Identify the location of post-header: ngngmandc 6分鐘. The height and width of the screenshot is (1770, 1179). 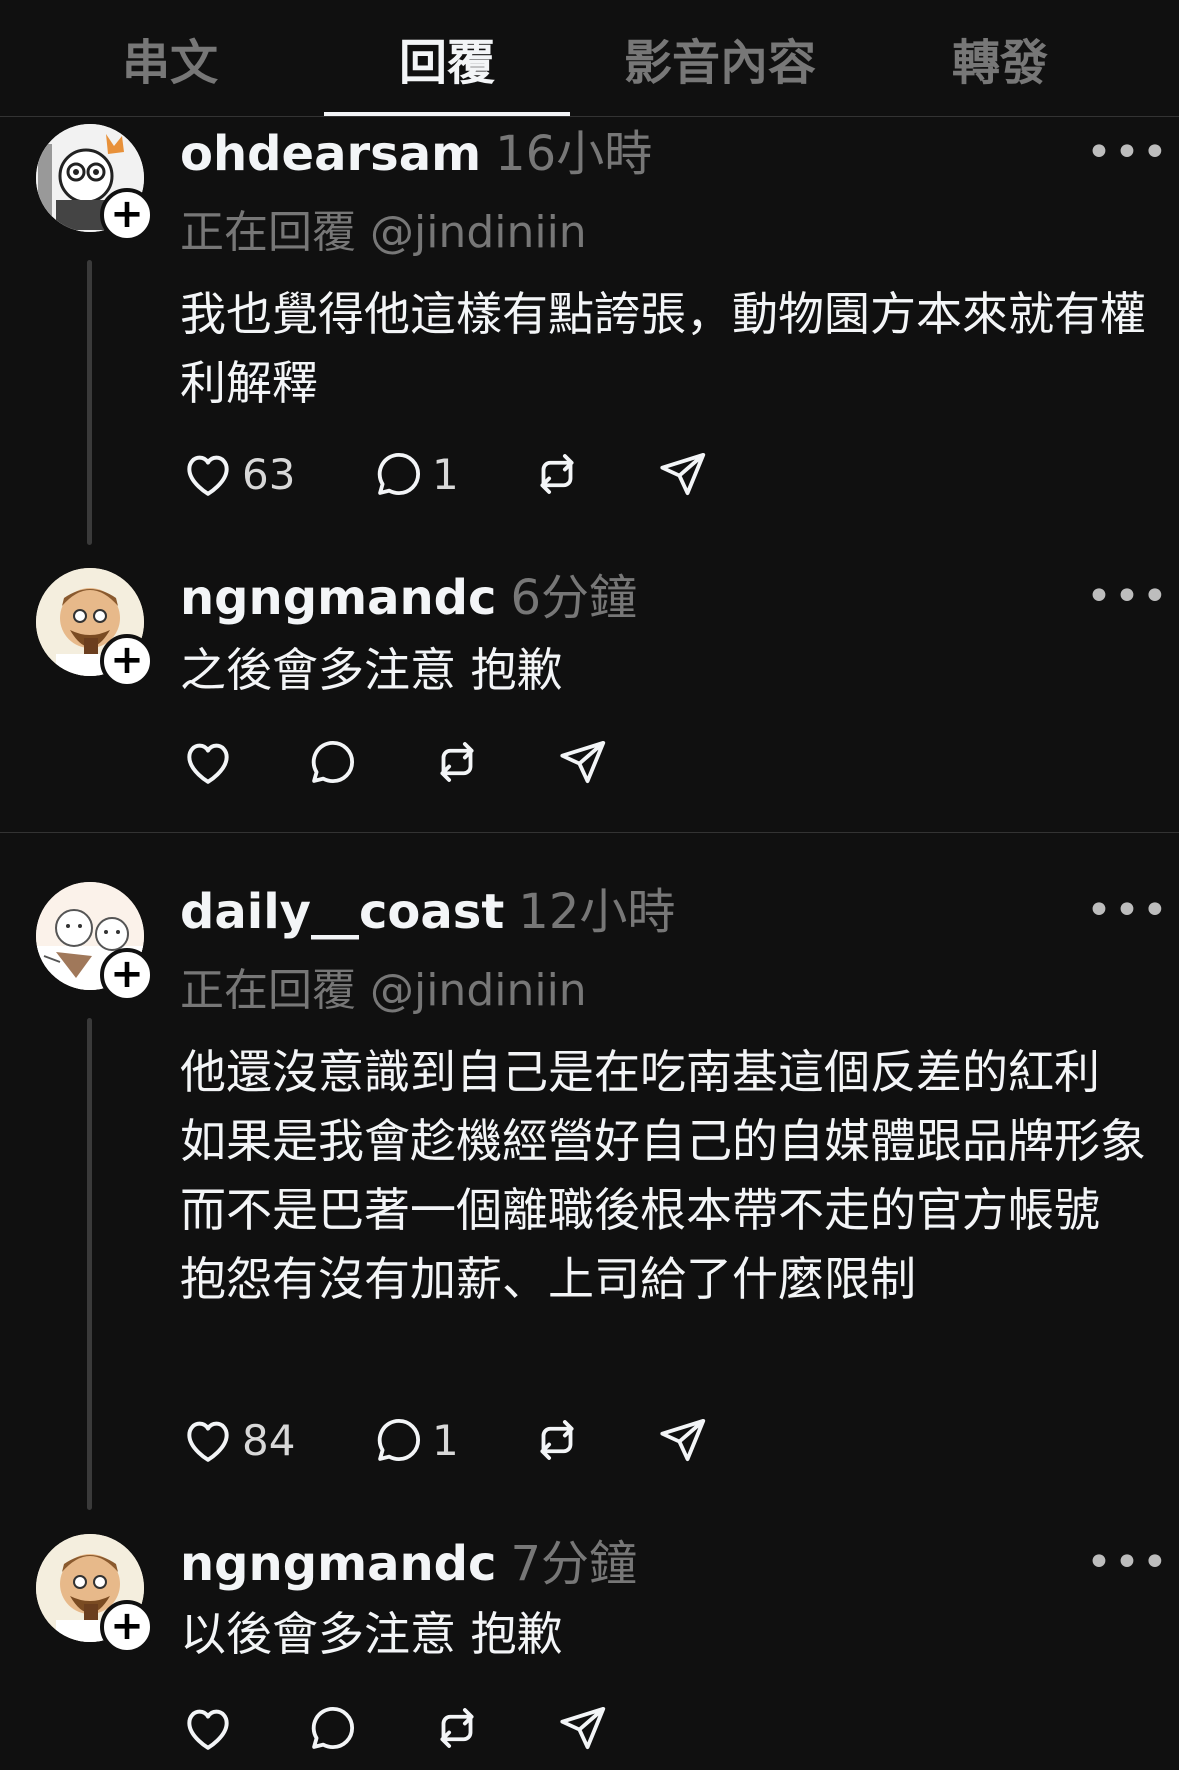
(408, 592).